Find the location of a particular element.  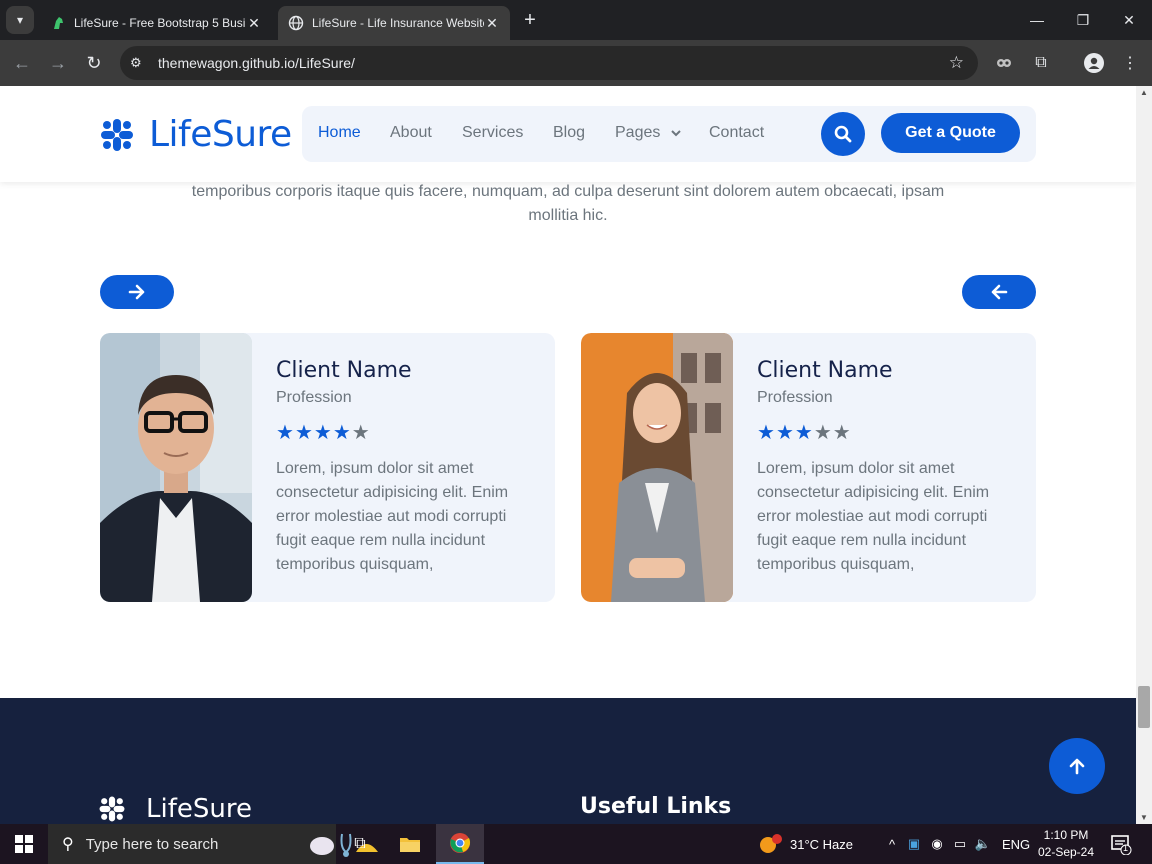

url-text: themewagon.github.io/LifeSure/ is located at coordinates (256, 63).